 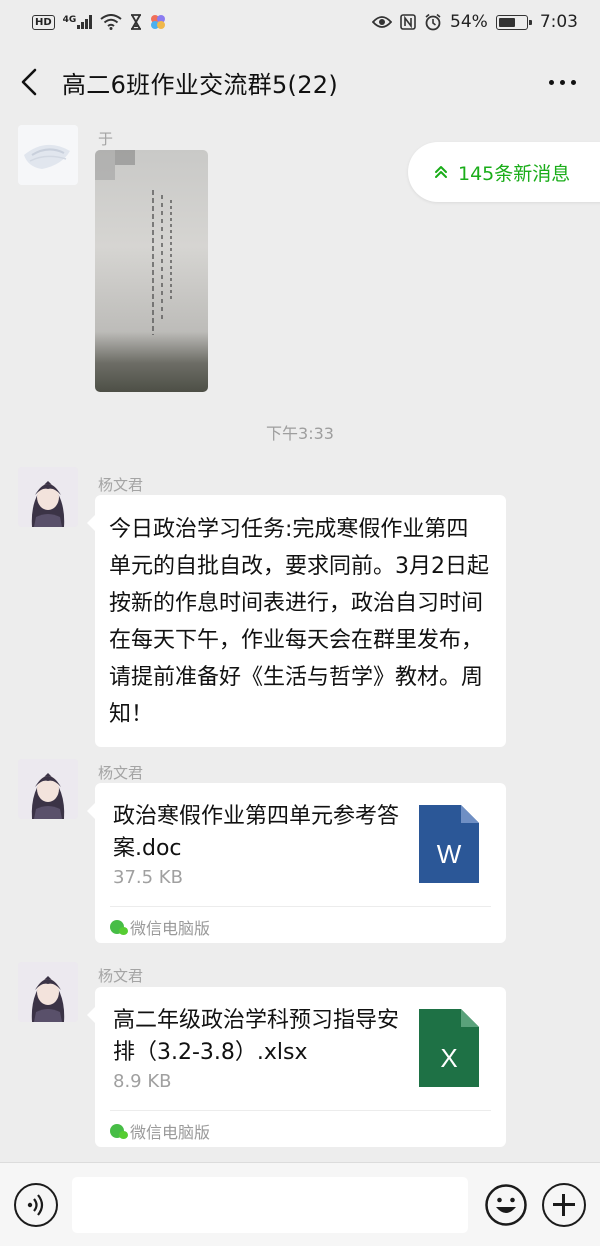 I want to click on alarm-icon, so click(x=433, y=22).